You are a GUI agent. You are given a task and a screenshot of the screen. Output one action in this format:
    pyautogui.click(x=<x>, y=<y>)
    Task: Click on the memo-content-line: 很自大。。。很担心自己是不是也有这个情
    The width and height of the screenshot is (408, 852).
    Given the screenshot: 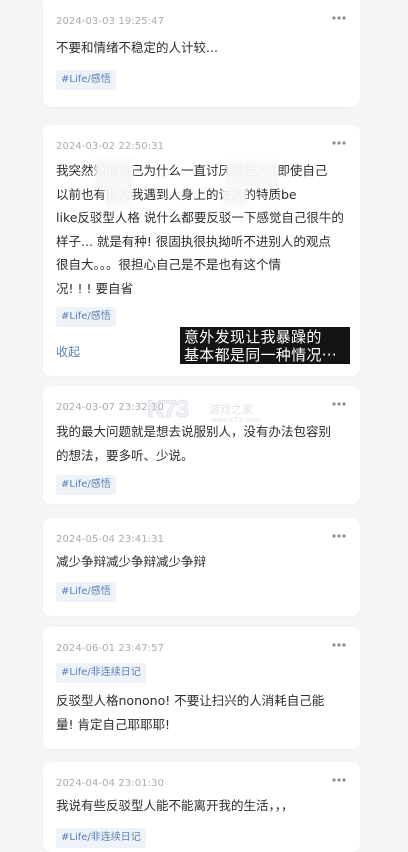 What is the action you would take?
    pyautogui.click(x=169, y=264)
    